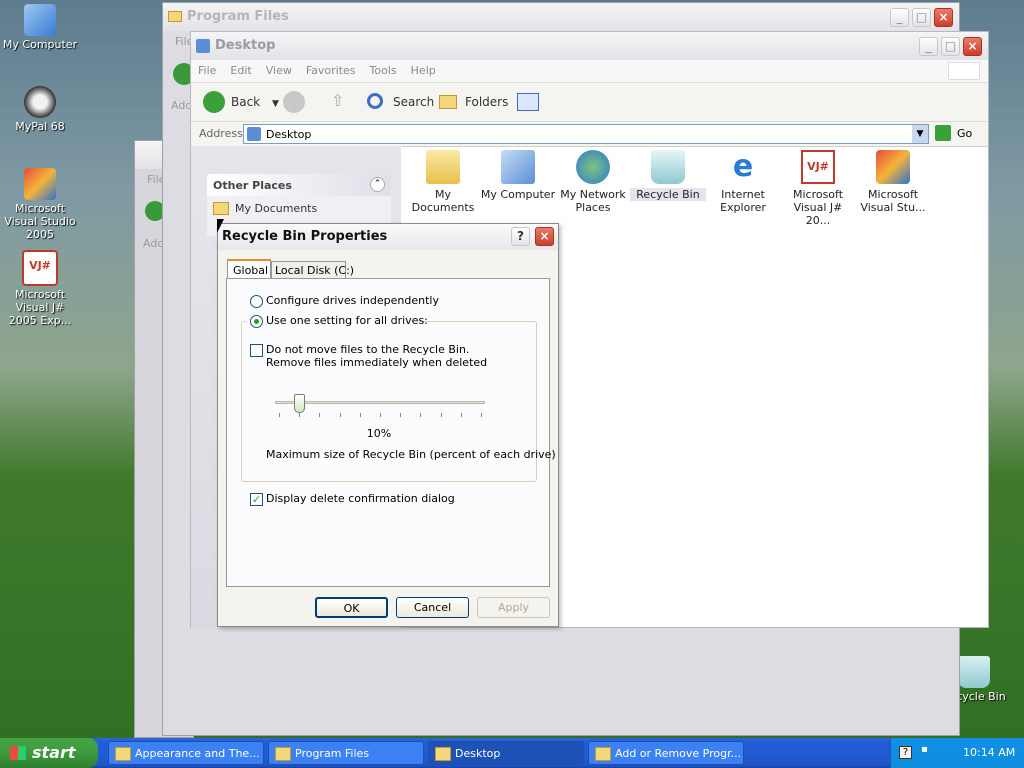  I want to click on clock: 10:14 AM, so click(989, 752).